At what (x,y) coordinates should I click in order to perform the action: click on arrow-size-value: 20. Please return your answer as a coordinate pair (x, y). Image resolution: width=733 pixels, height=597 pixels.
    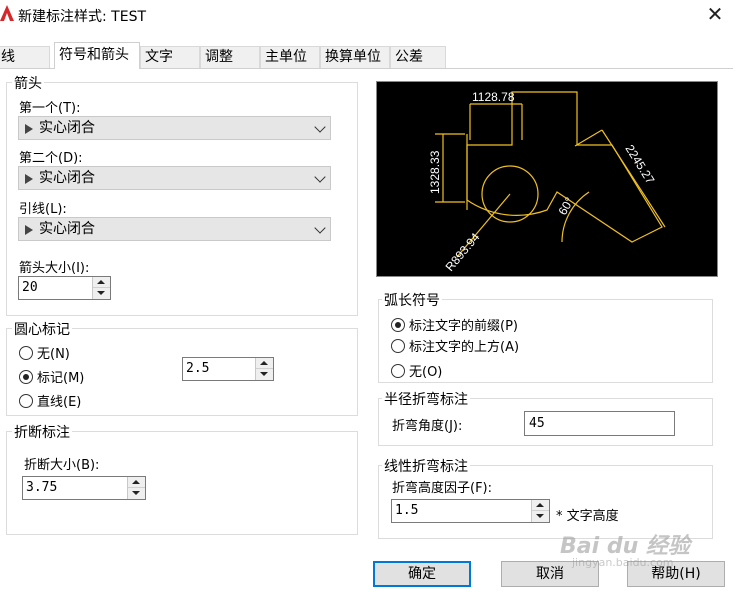
    Looking at the image, I should click on (30, 287).